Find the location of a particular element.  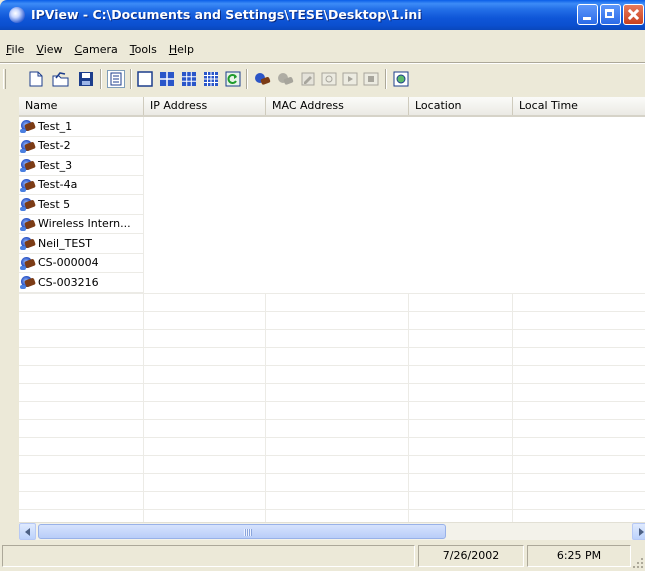

menu-view: View is located at coordinates (49, 50).